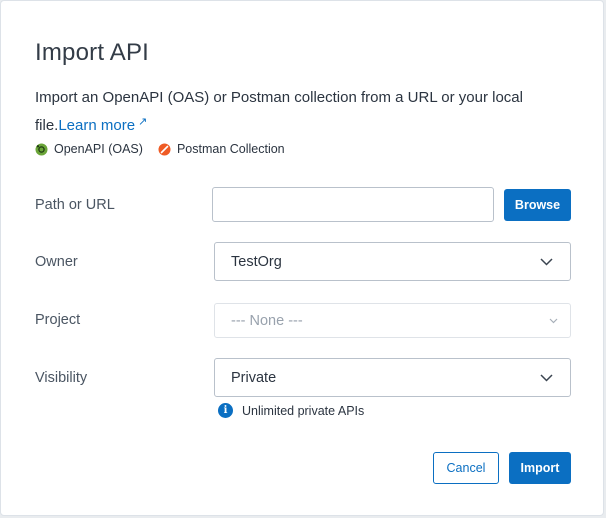  I want to click on format-openapi: OpenAPI (OAS), so click(89, 149).